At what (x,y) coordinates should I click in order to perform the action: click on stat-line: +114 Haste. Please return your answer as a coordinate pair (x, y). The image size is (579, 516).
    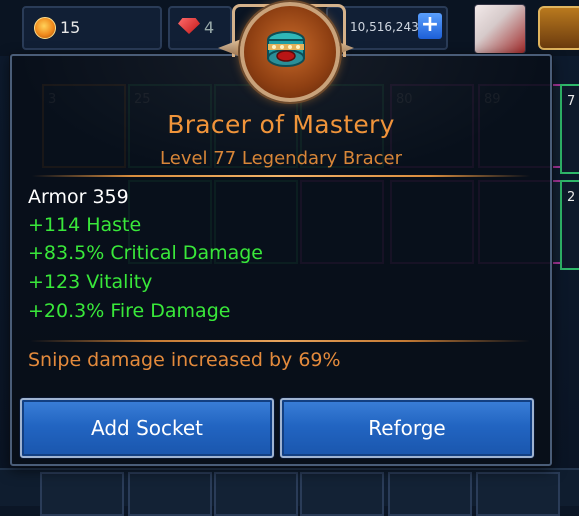
    Looking at the image, I should click on (85, 225).